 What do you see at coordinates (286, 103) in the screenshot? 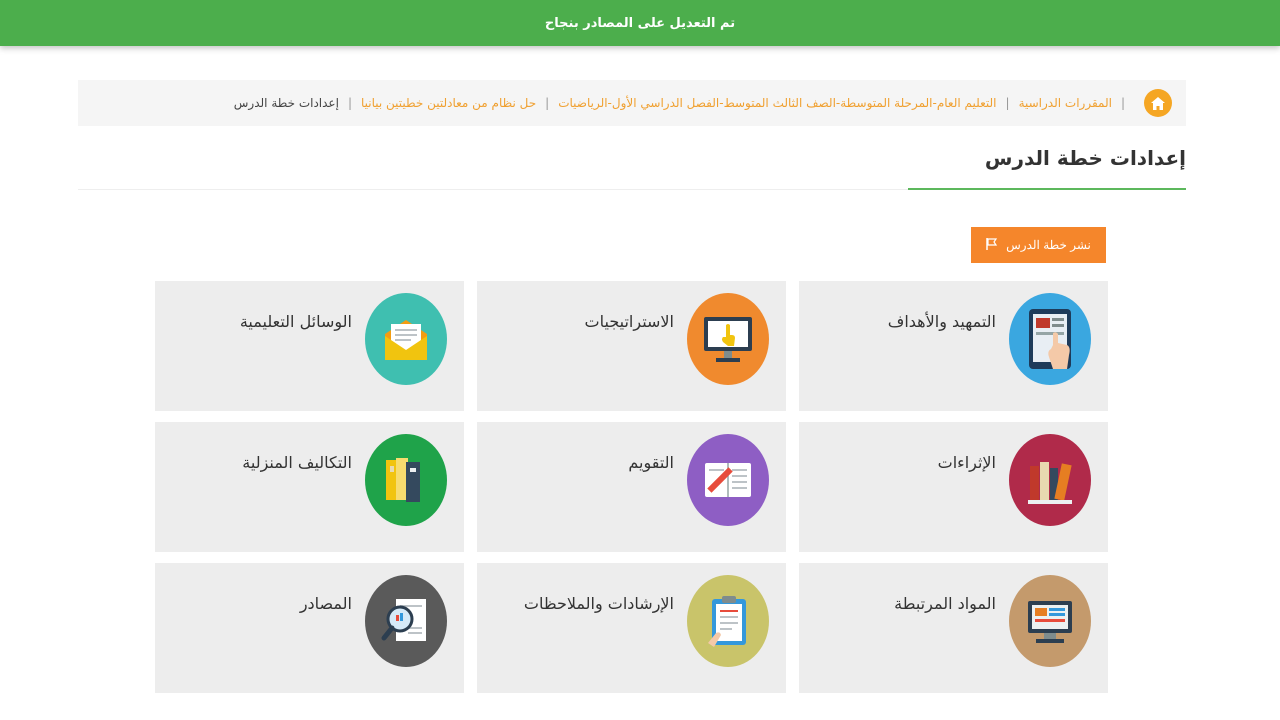
I see `breadcrumb-current: إعدادات خطة الدرس` at bounding box center [286, 103].